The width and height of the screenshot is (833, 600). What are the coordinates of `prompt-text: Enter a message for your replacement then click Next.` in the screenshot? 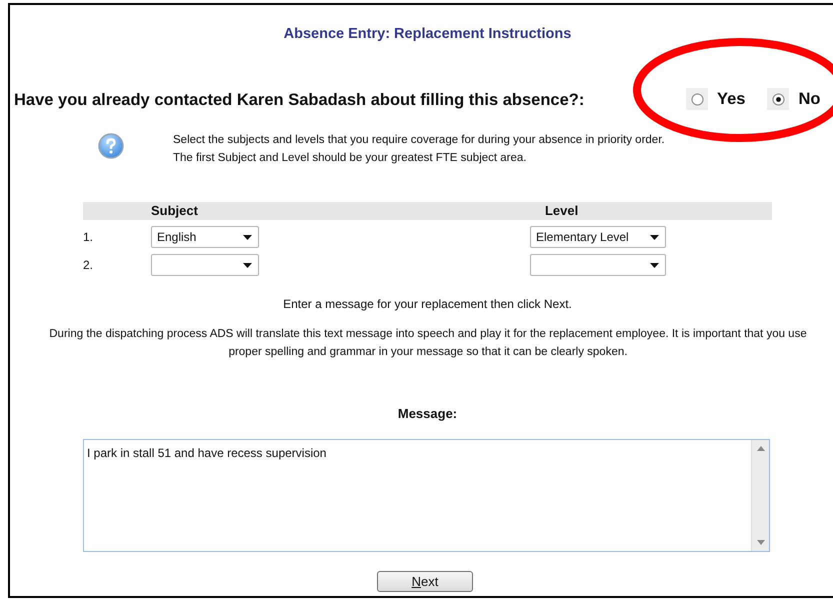 It's located at (427, 304).